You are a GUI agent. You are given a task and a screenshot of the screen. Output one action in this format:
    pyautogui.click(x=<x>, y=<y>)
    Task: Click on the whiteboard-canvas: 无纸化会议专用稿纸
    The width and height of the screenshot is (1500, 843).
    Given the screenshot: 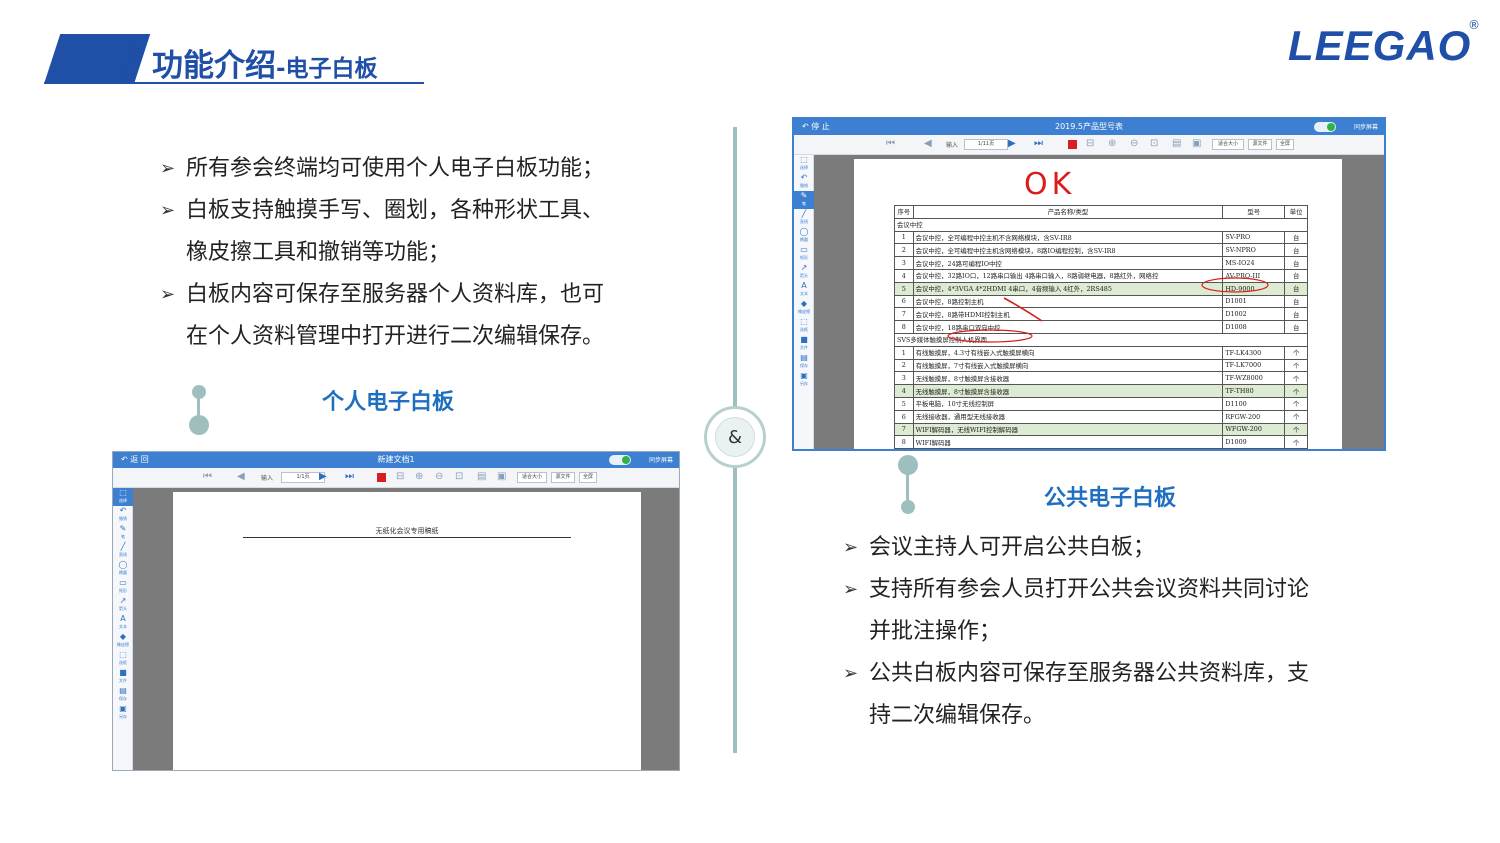 What is the action you would take?
    pyautogui.click(x=406, y=629)
    